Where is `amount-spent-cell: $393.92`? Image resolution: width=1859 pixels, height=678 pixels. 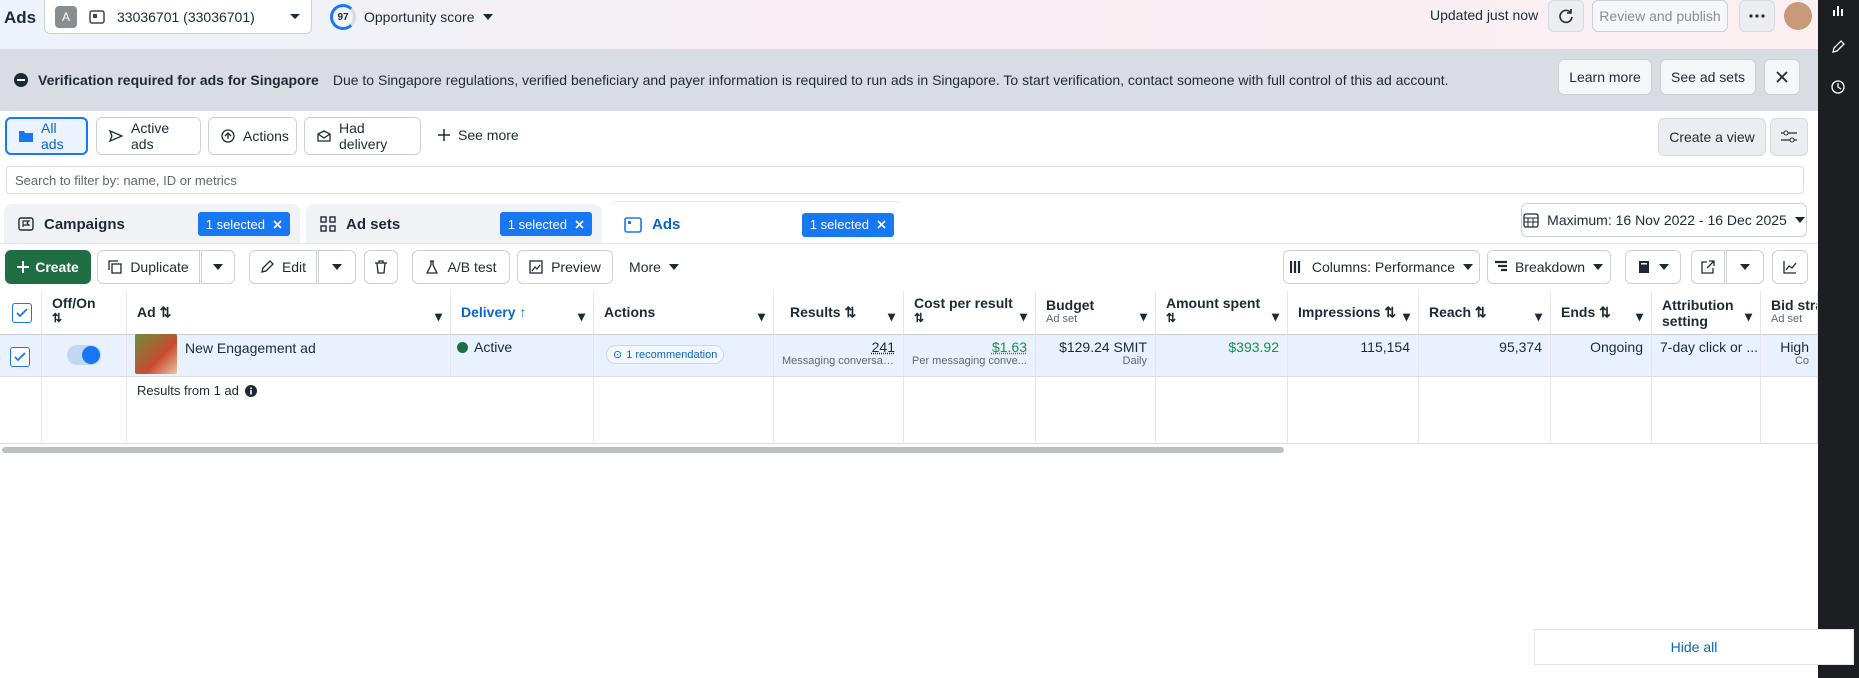
amount-spent-cell: $393.92 is located at coordinates (1222, 356).